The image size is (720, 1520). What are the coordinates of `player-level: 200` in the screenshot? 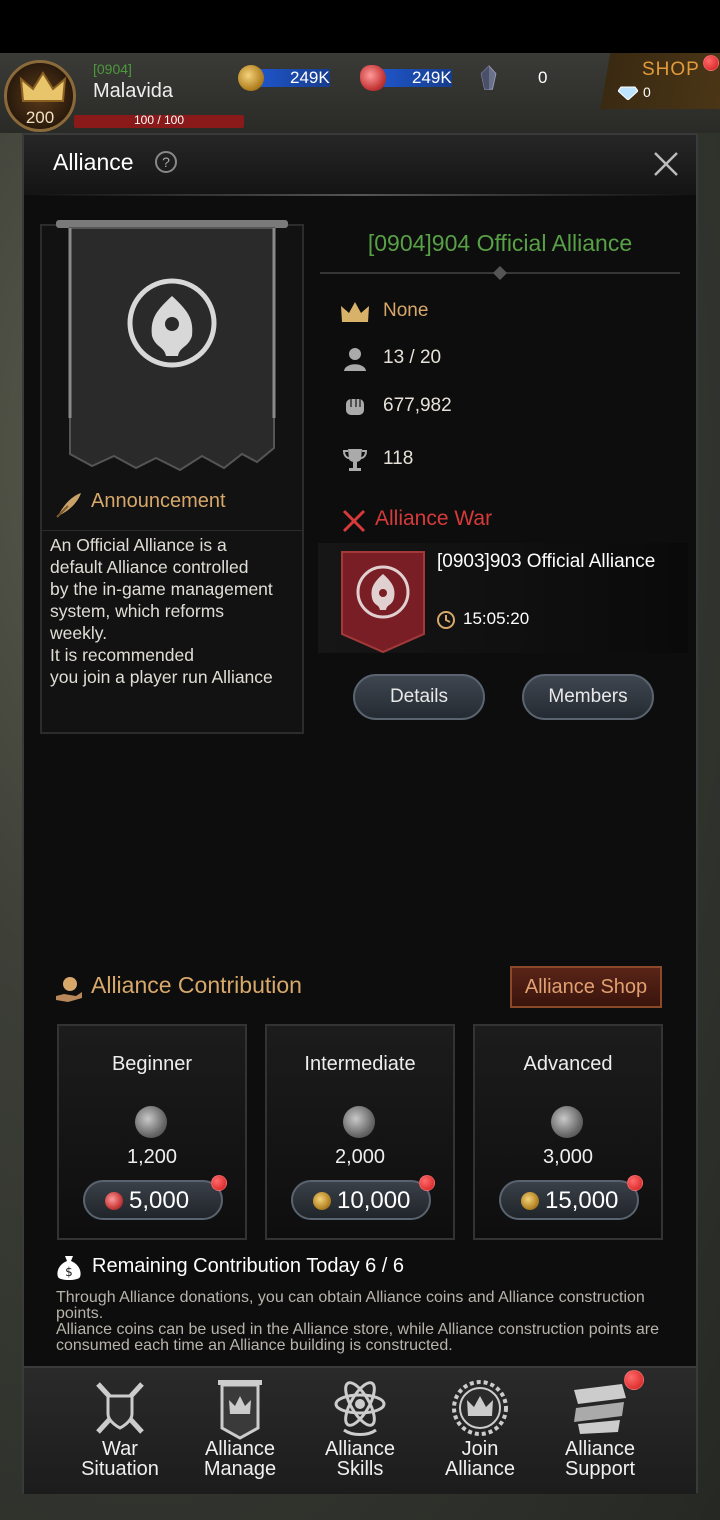 It's located at (40, 117).